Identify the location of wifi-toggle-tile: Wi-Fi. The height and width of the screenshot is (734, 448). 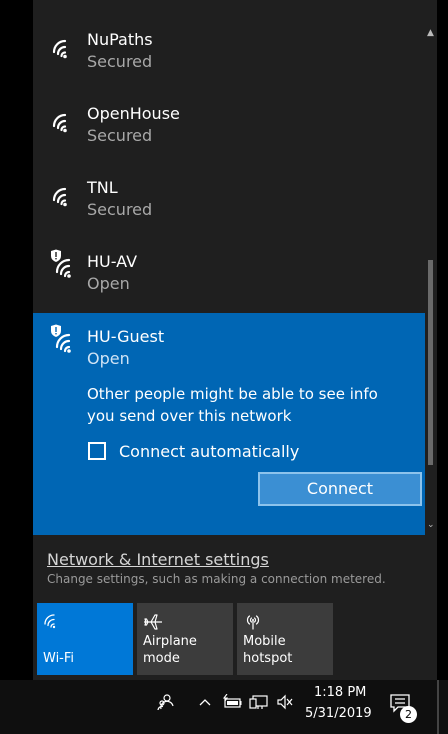
(85, 639).